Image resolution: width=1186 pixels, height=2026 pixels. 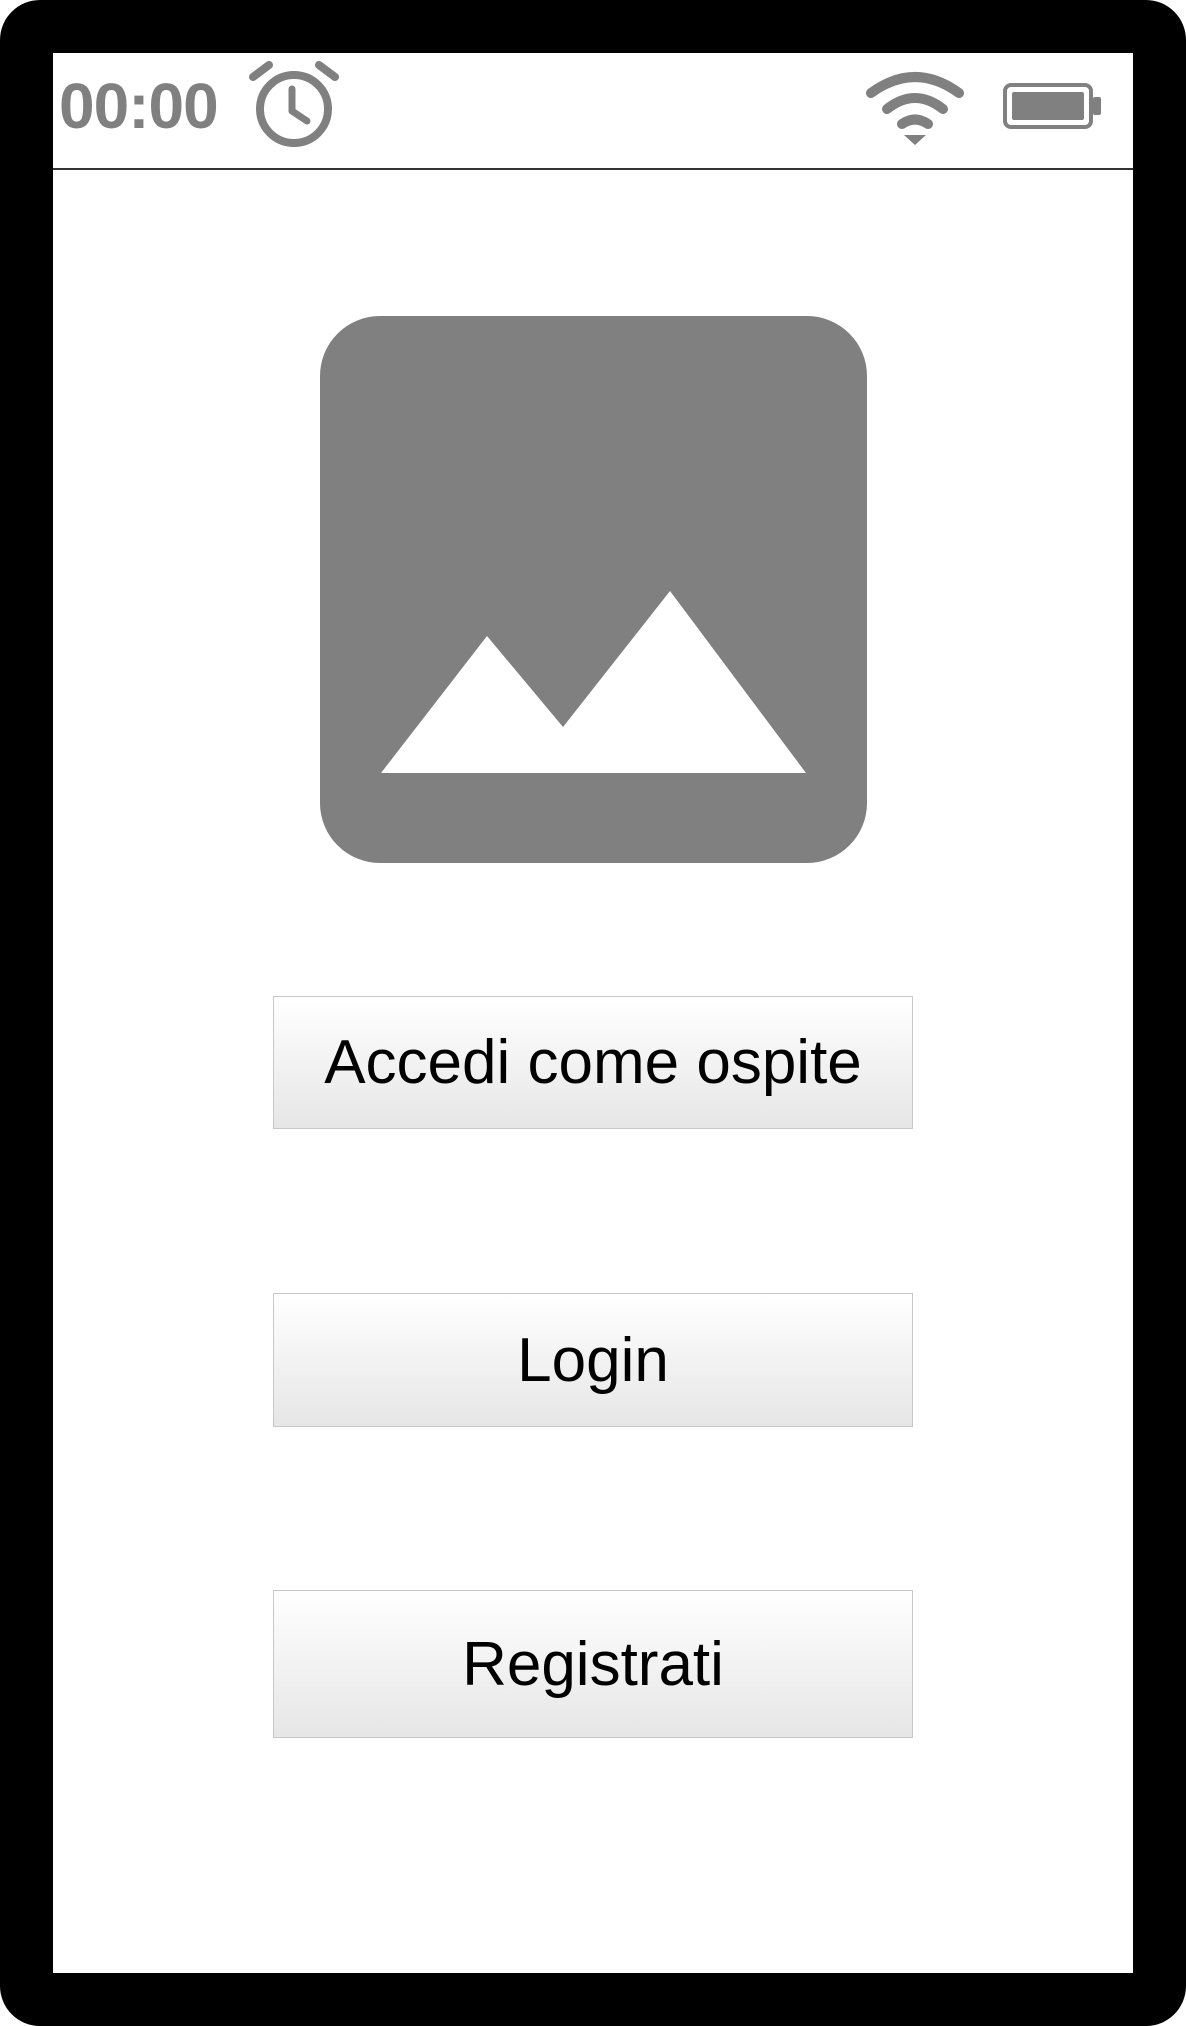 I want to click on status-bar: 00:00, so click(x=593, y=111).